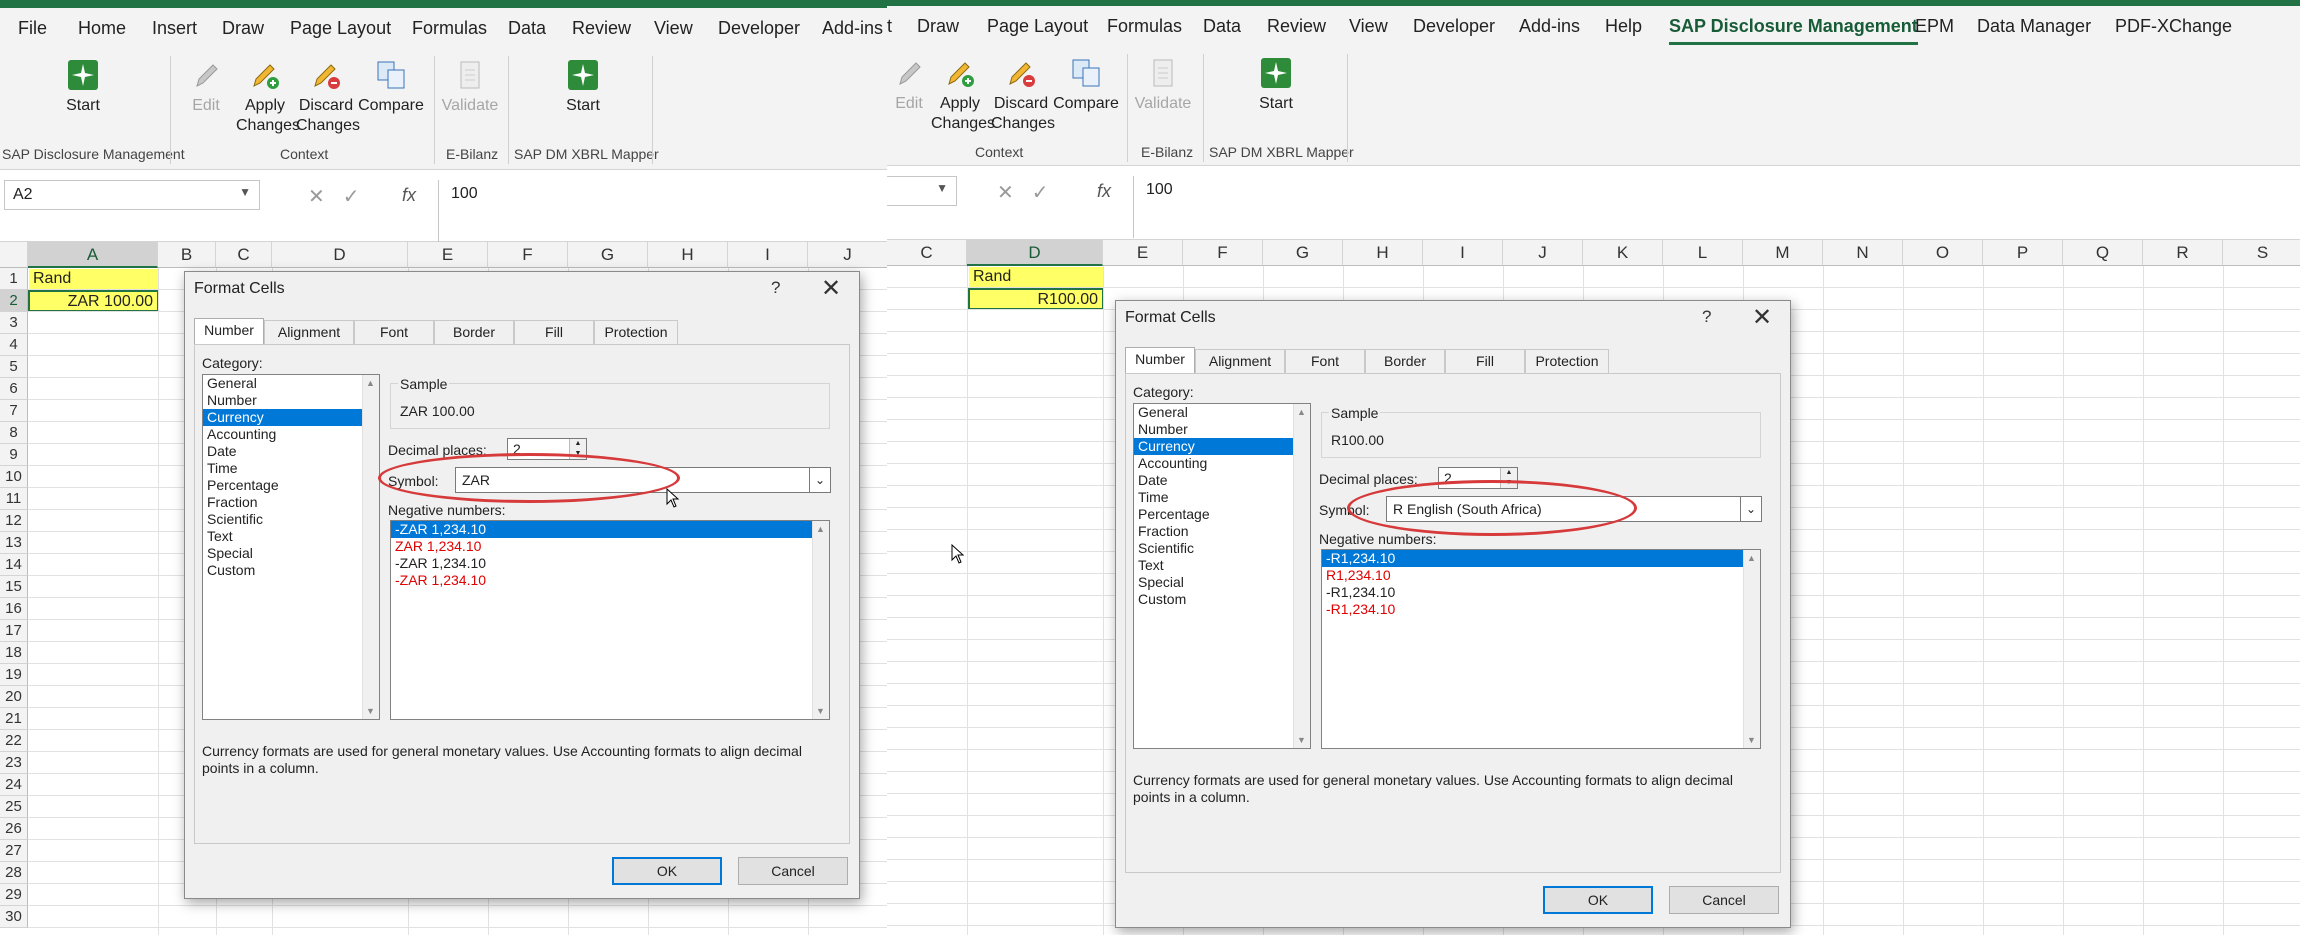 The width and height of the screenshot is (2300, 935). I want to click on row-header: 13, so click(14, 543).